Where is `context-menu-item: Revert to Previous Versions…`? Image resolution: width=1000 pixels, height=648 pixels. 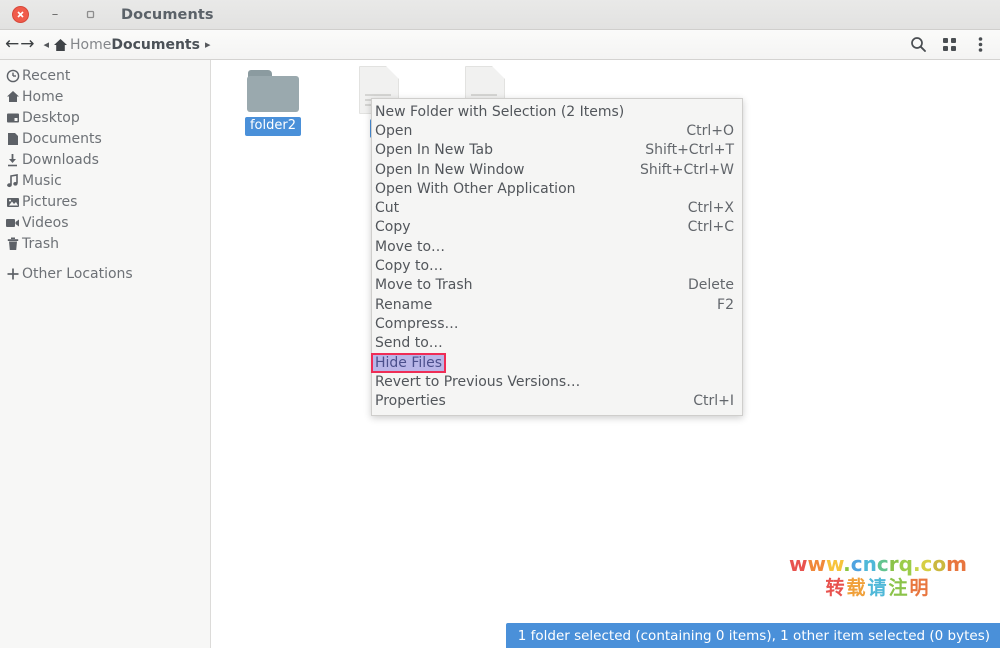 context-menu-item: Revert to Previous Versions… is located at coordinates (557, 381).